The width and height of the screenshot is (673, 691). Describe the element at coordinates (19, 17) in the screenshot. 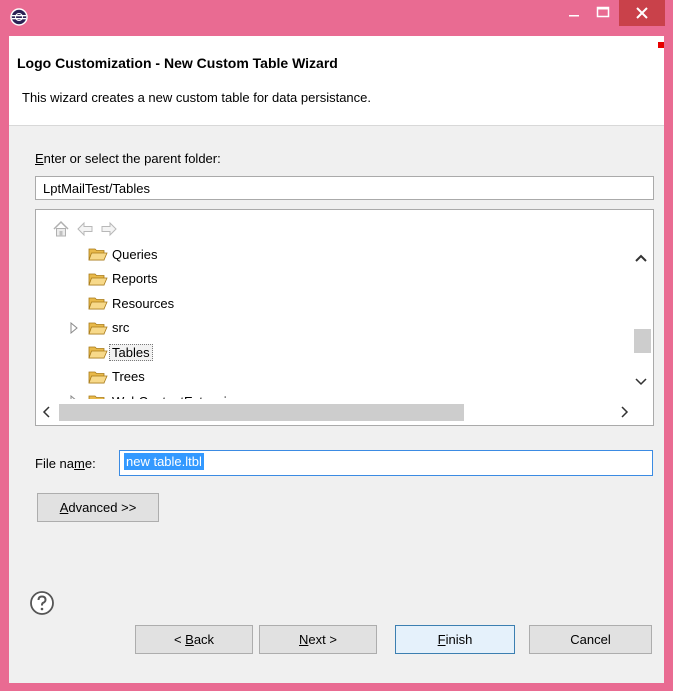

I see `eclipse-app-icon` at that location.